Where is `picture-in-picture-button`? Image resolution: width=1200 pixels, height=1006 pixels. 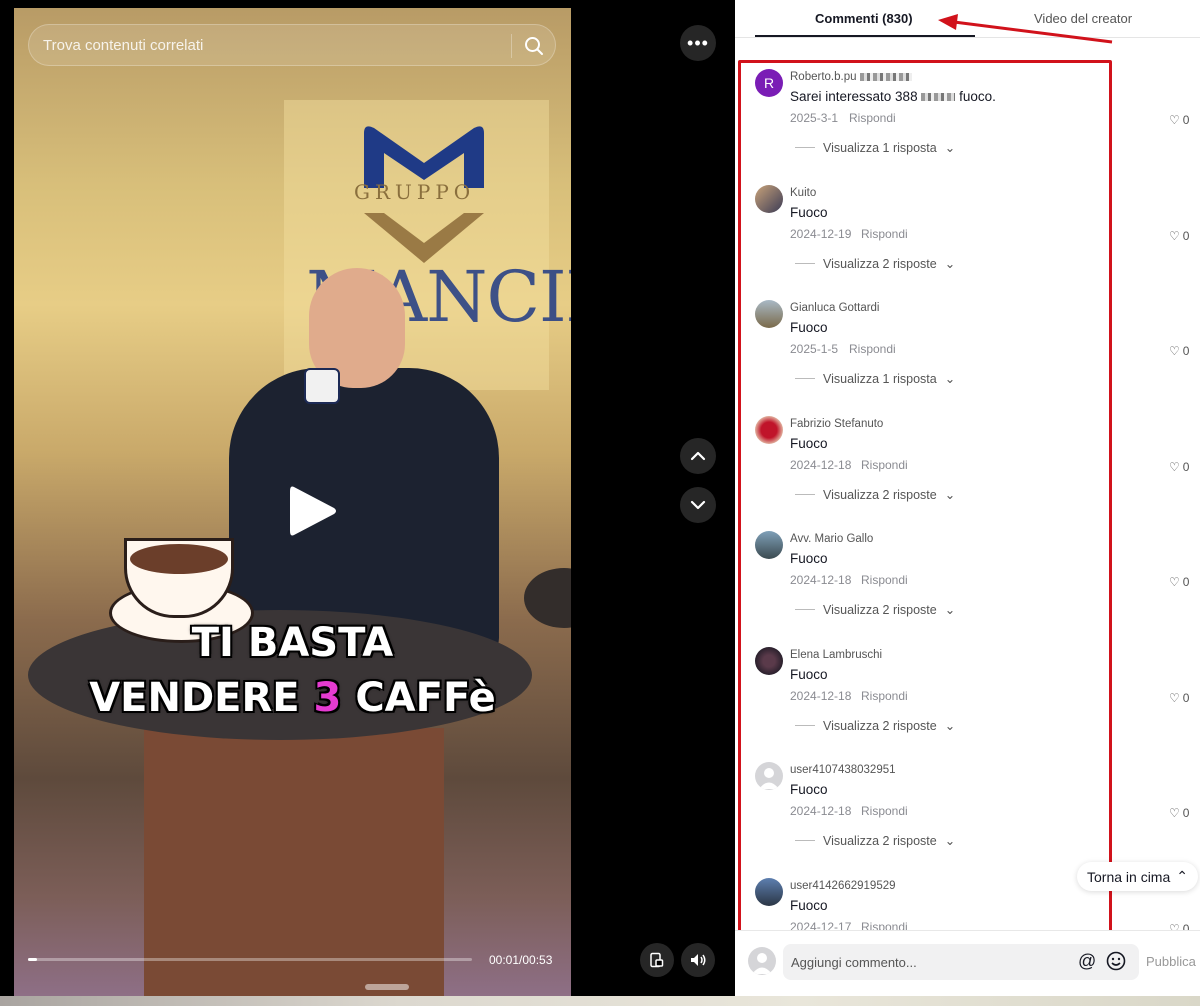 picture-in-picture-button is located at coordinates (657, 960).